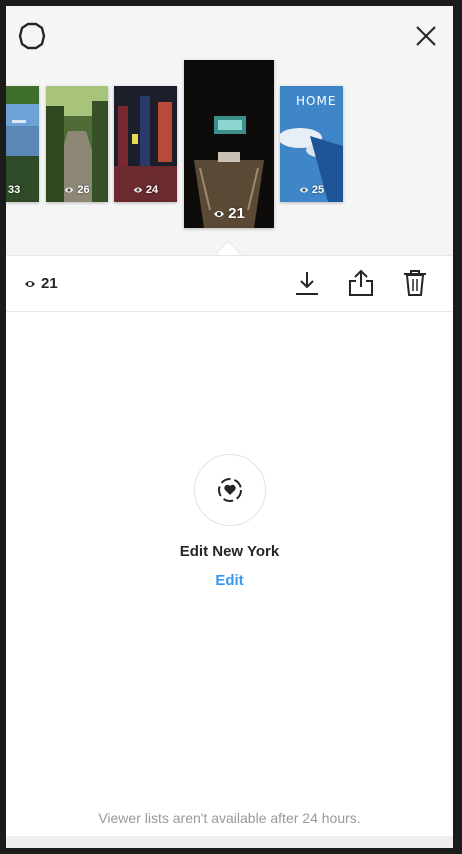  Describe the element at coordinates (22, 144) in the screenshot. I see `story-thumbnail: 33` at that location.